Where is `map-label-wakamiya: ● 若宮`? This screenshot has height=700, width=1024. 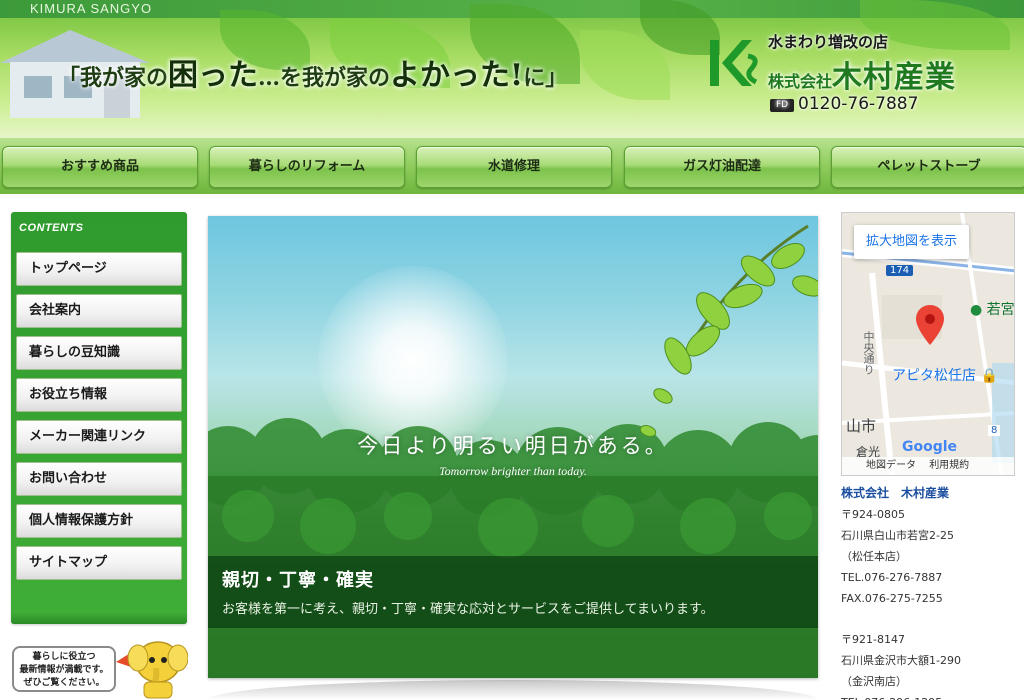
map-label-wakamiya: ● 若宮 is located at coordinates (992, 309).